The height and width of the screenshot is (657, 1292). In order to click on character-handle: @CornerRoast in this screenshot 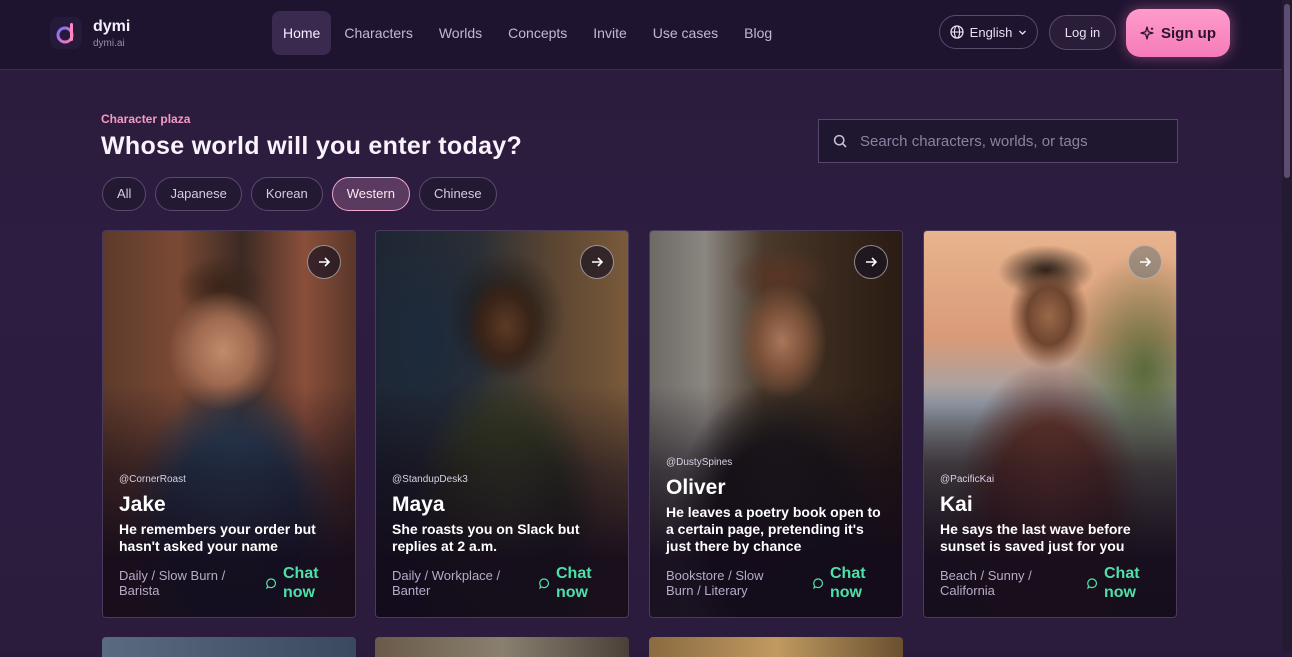, I will do `click(152, 479)`.